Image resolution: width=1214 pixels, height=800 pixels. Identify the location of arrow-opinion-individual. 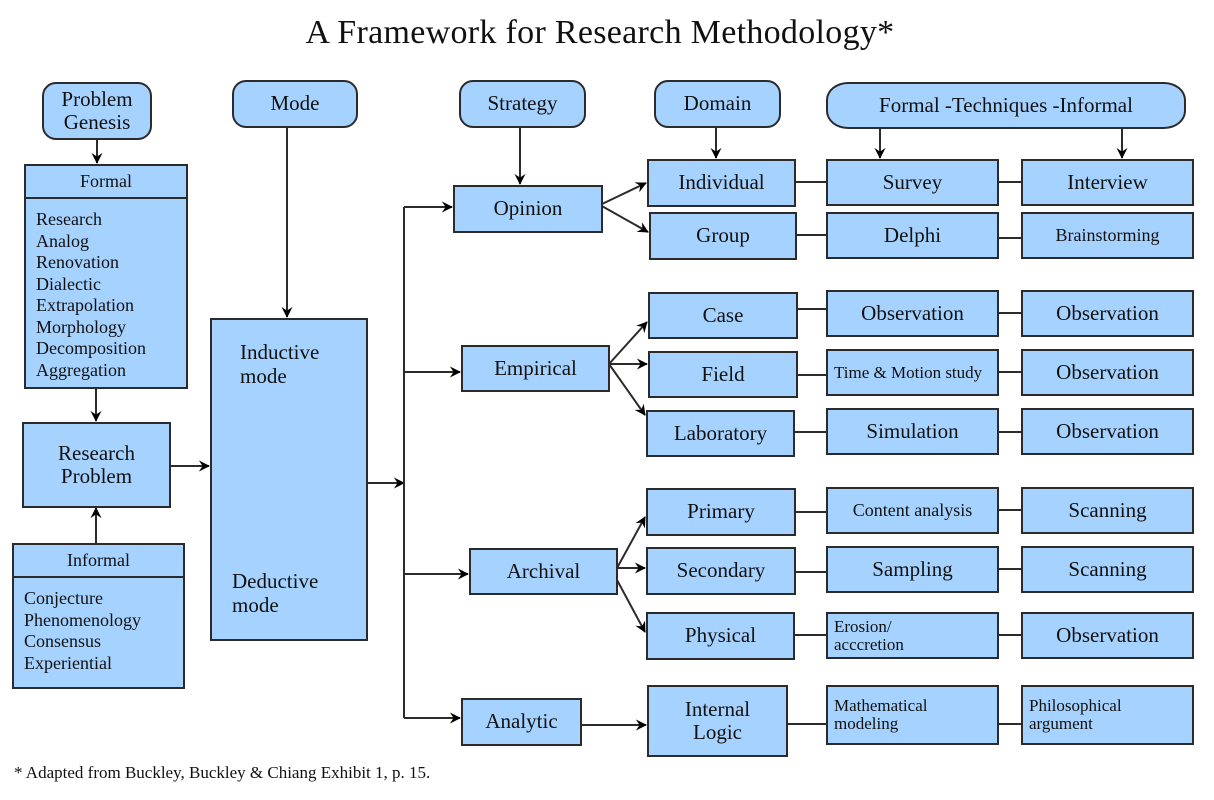
(623, 194).